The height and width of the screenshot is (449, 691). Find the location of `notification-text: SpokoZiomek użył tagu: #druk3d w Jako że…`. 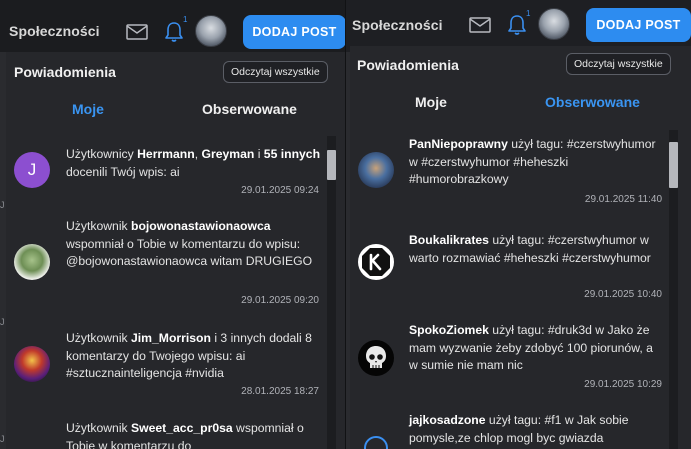

notification-text: SpokoZiomek użył tagu: #druk3d w Jako że… is located at coordinates (531, 347).